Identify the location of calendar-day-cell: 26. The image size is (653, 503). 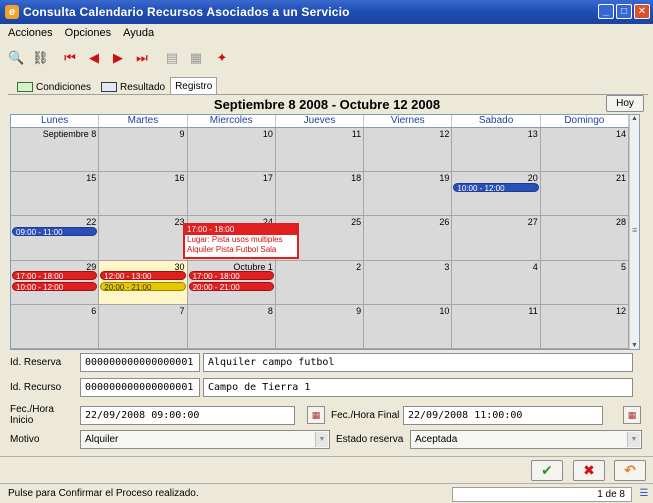
(408, 238).